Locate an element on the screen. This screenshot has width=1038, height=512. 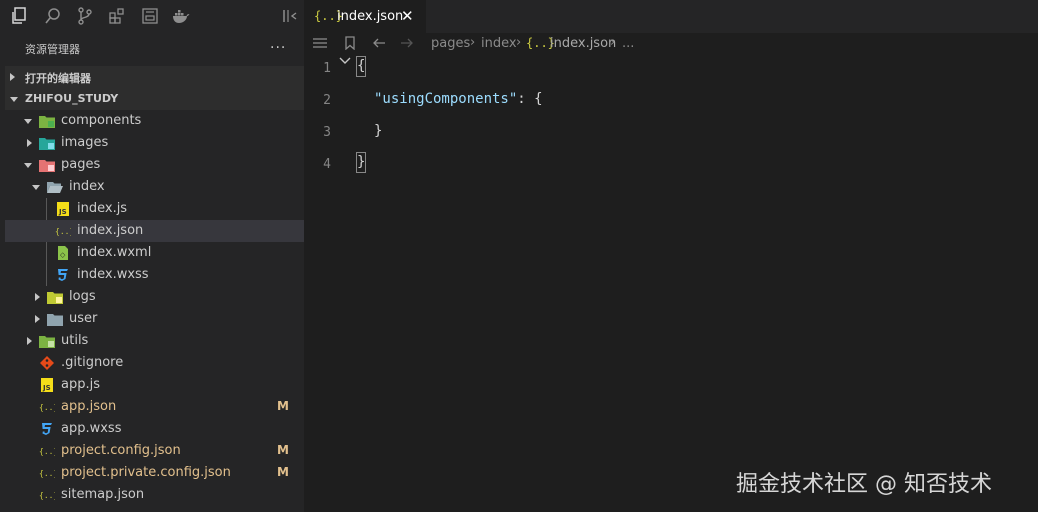
activity-bar is located at coordinates (152, 16).